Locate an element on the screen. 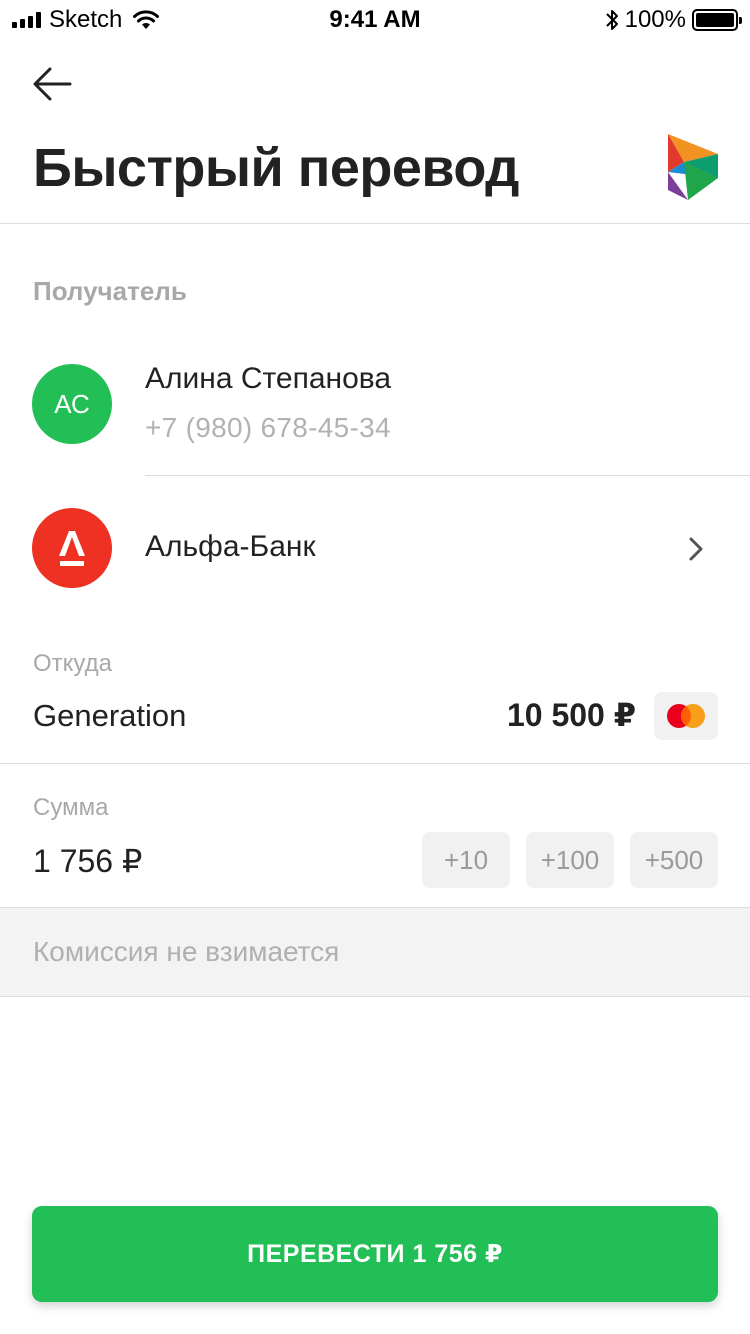 The width and height of the screenshot is (750, 1334). bluetooth-icon is located at coordinates (611, 20).